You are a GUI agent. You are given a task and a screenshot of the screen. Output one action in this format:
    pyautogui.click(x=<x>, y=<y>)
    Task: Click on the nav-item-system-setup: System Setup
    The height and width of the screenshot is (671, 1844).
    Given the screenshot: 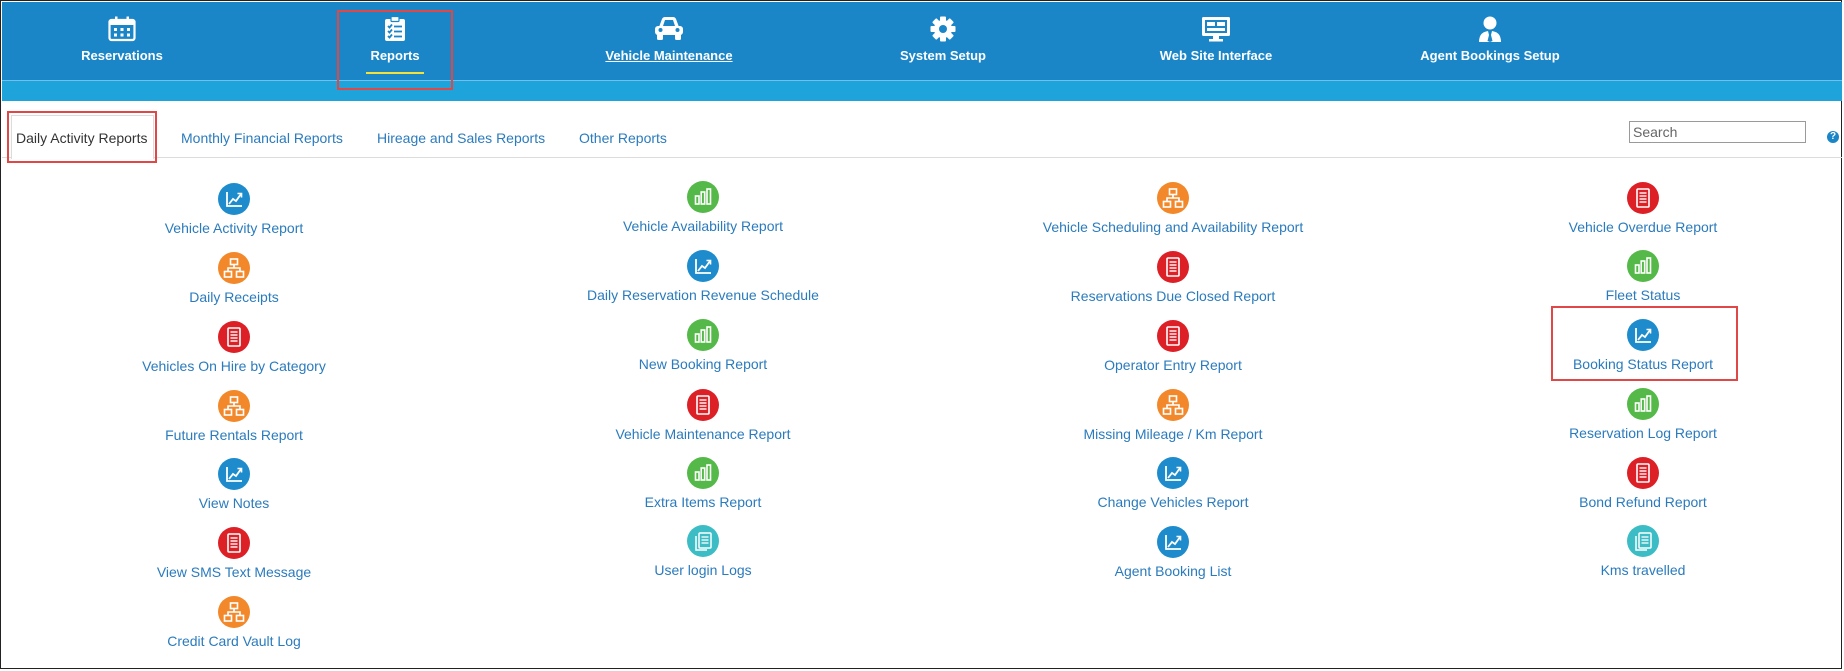 What is the action you would take?
    pyautogui.click(x=943, y=39)
    